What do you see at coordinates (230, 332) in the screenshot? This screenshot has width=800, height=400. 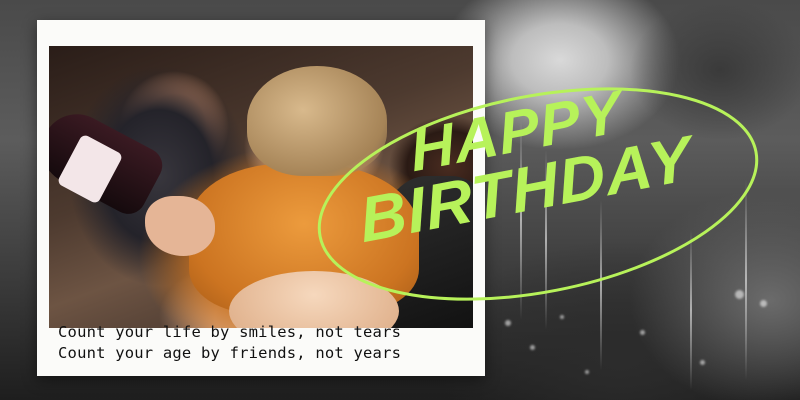 I see `quote-line-1: Count your life by smiles, not tears` at bounding box center [230, 332].